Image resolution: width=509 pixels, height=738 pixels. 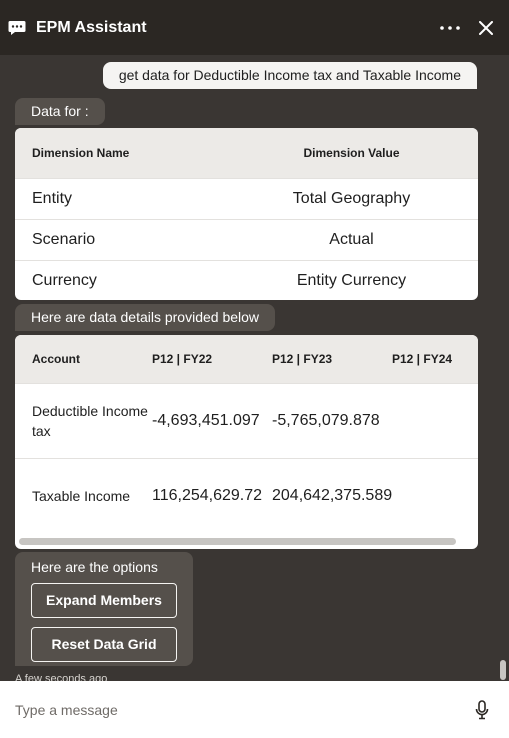 I want to click on dimension-value-cell: Entity Currency, so click(x=351, y=280).